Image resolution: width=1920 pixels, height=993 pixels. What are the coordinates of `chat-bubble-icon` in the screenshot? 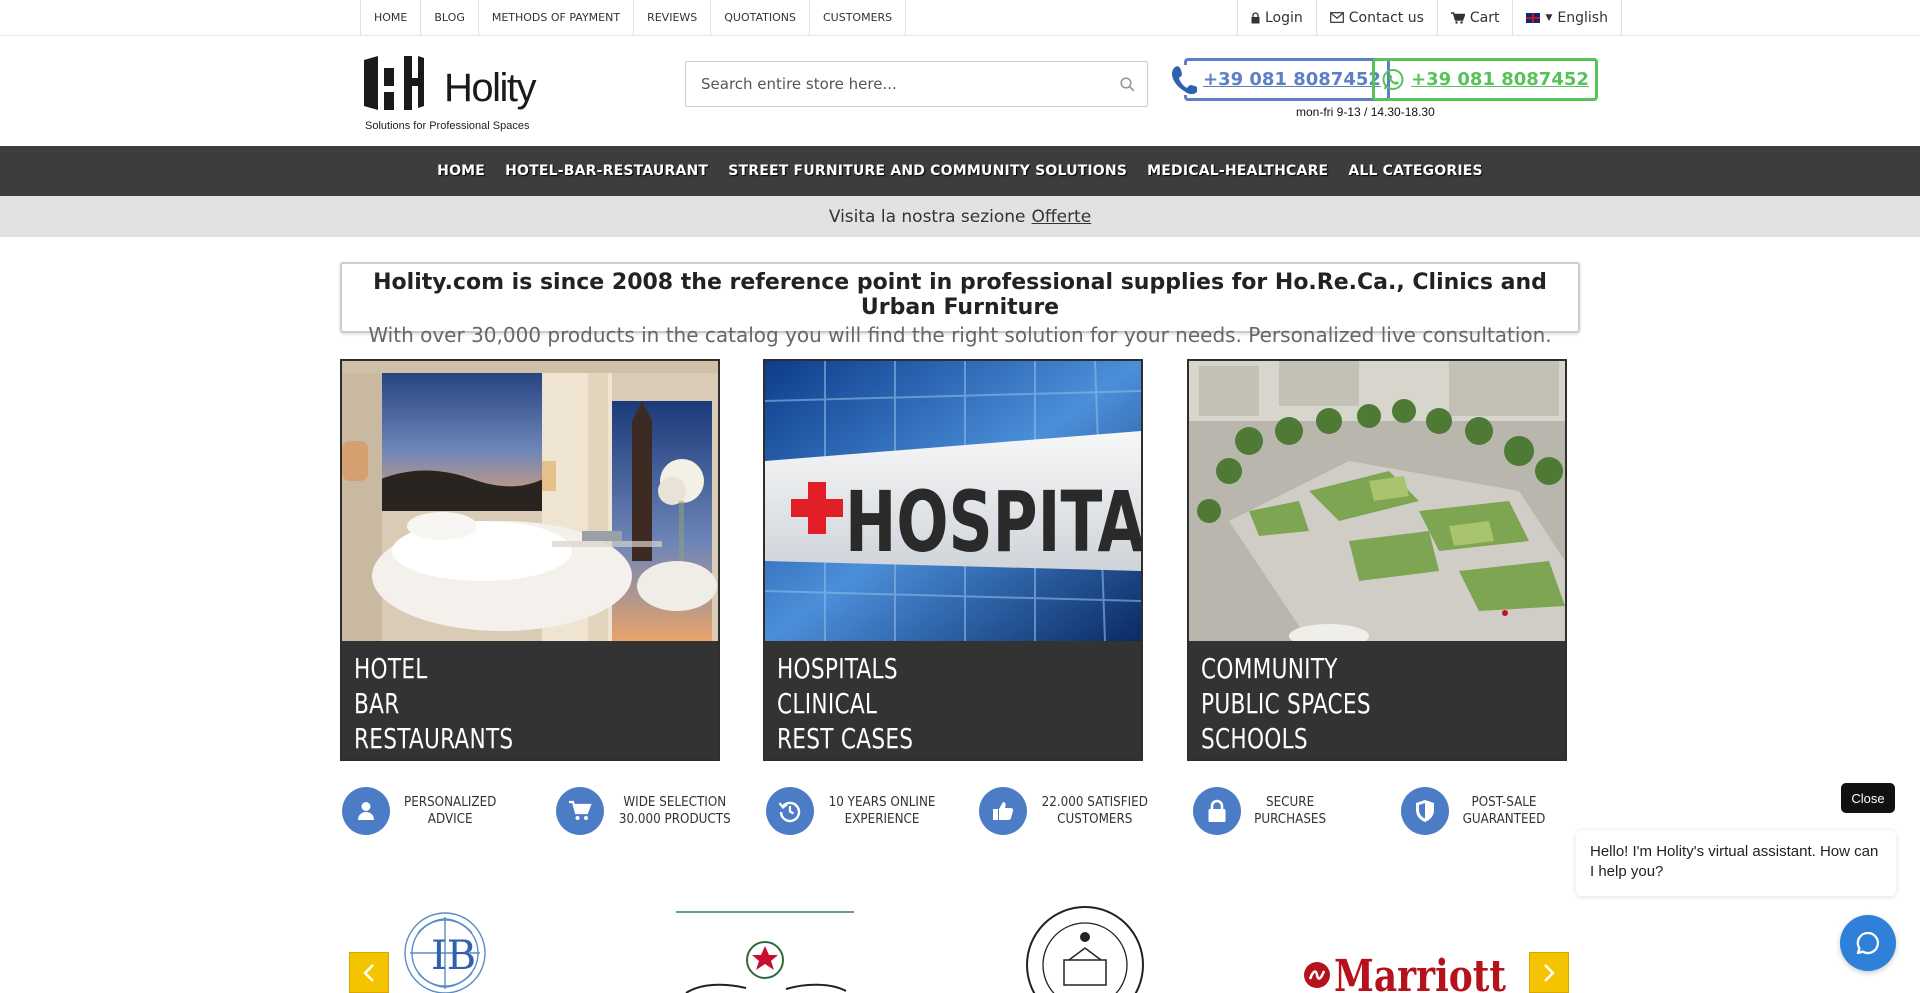 It's located at (1868, 943).